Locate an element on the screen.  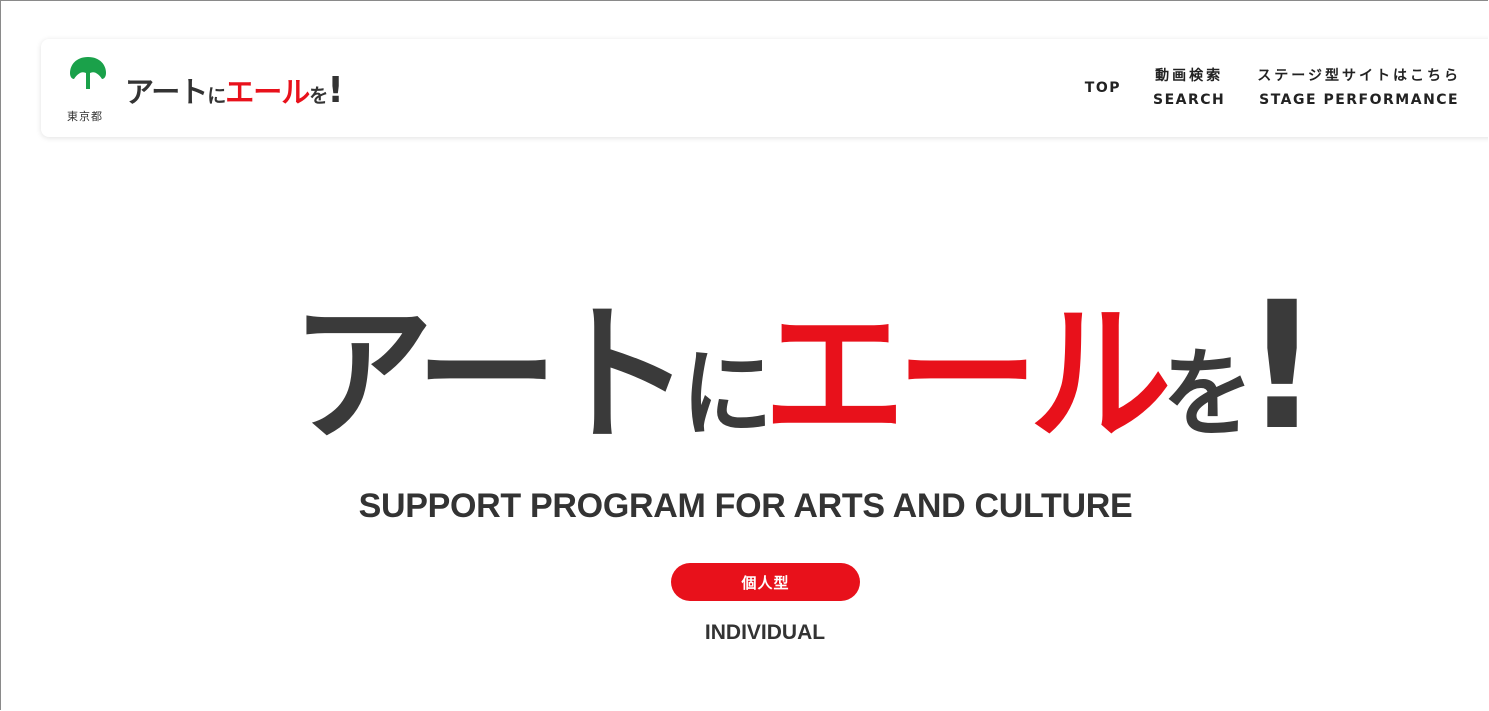
nav-stage-performance: ステージ型サイトはこちら STAGE PERFORMANCE is located at coordinates (1359, 88).